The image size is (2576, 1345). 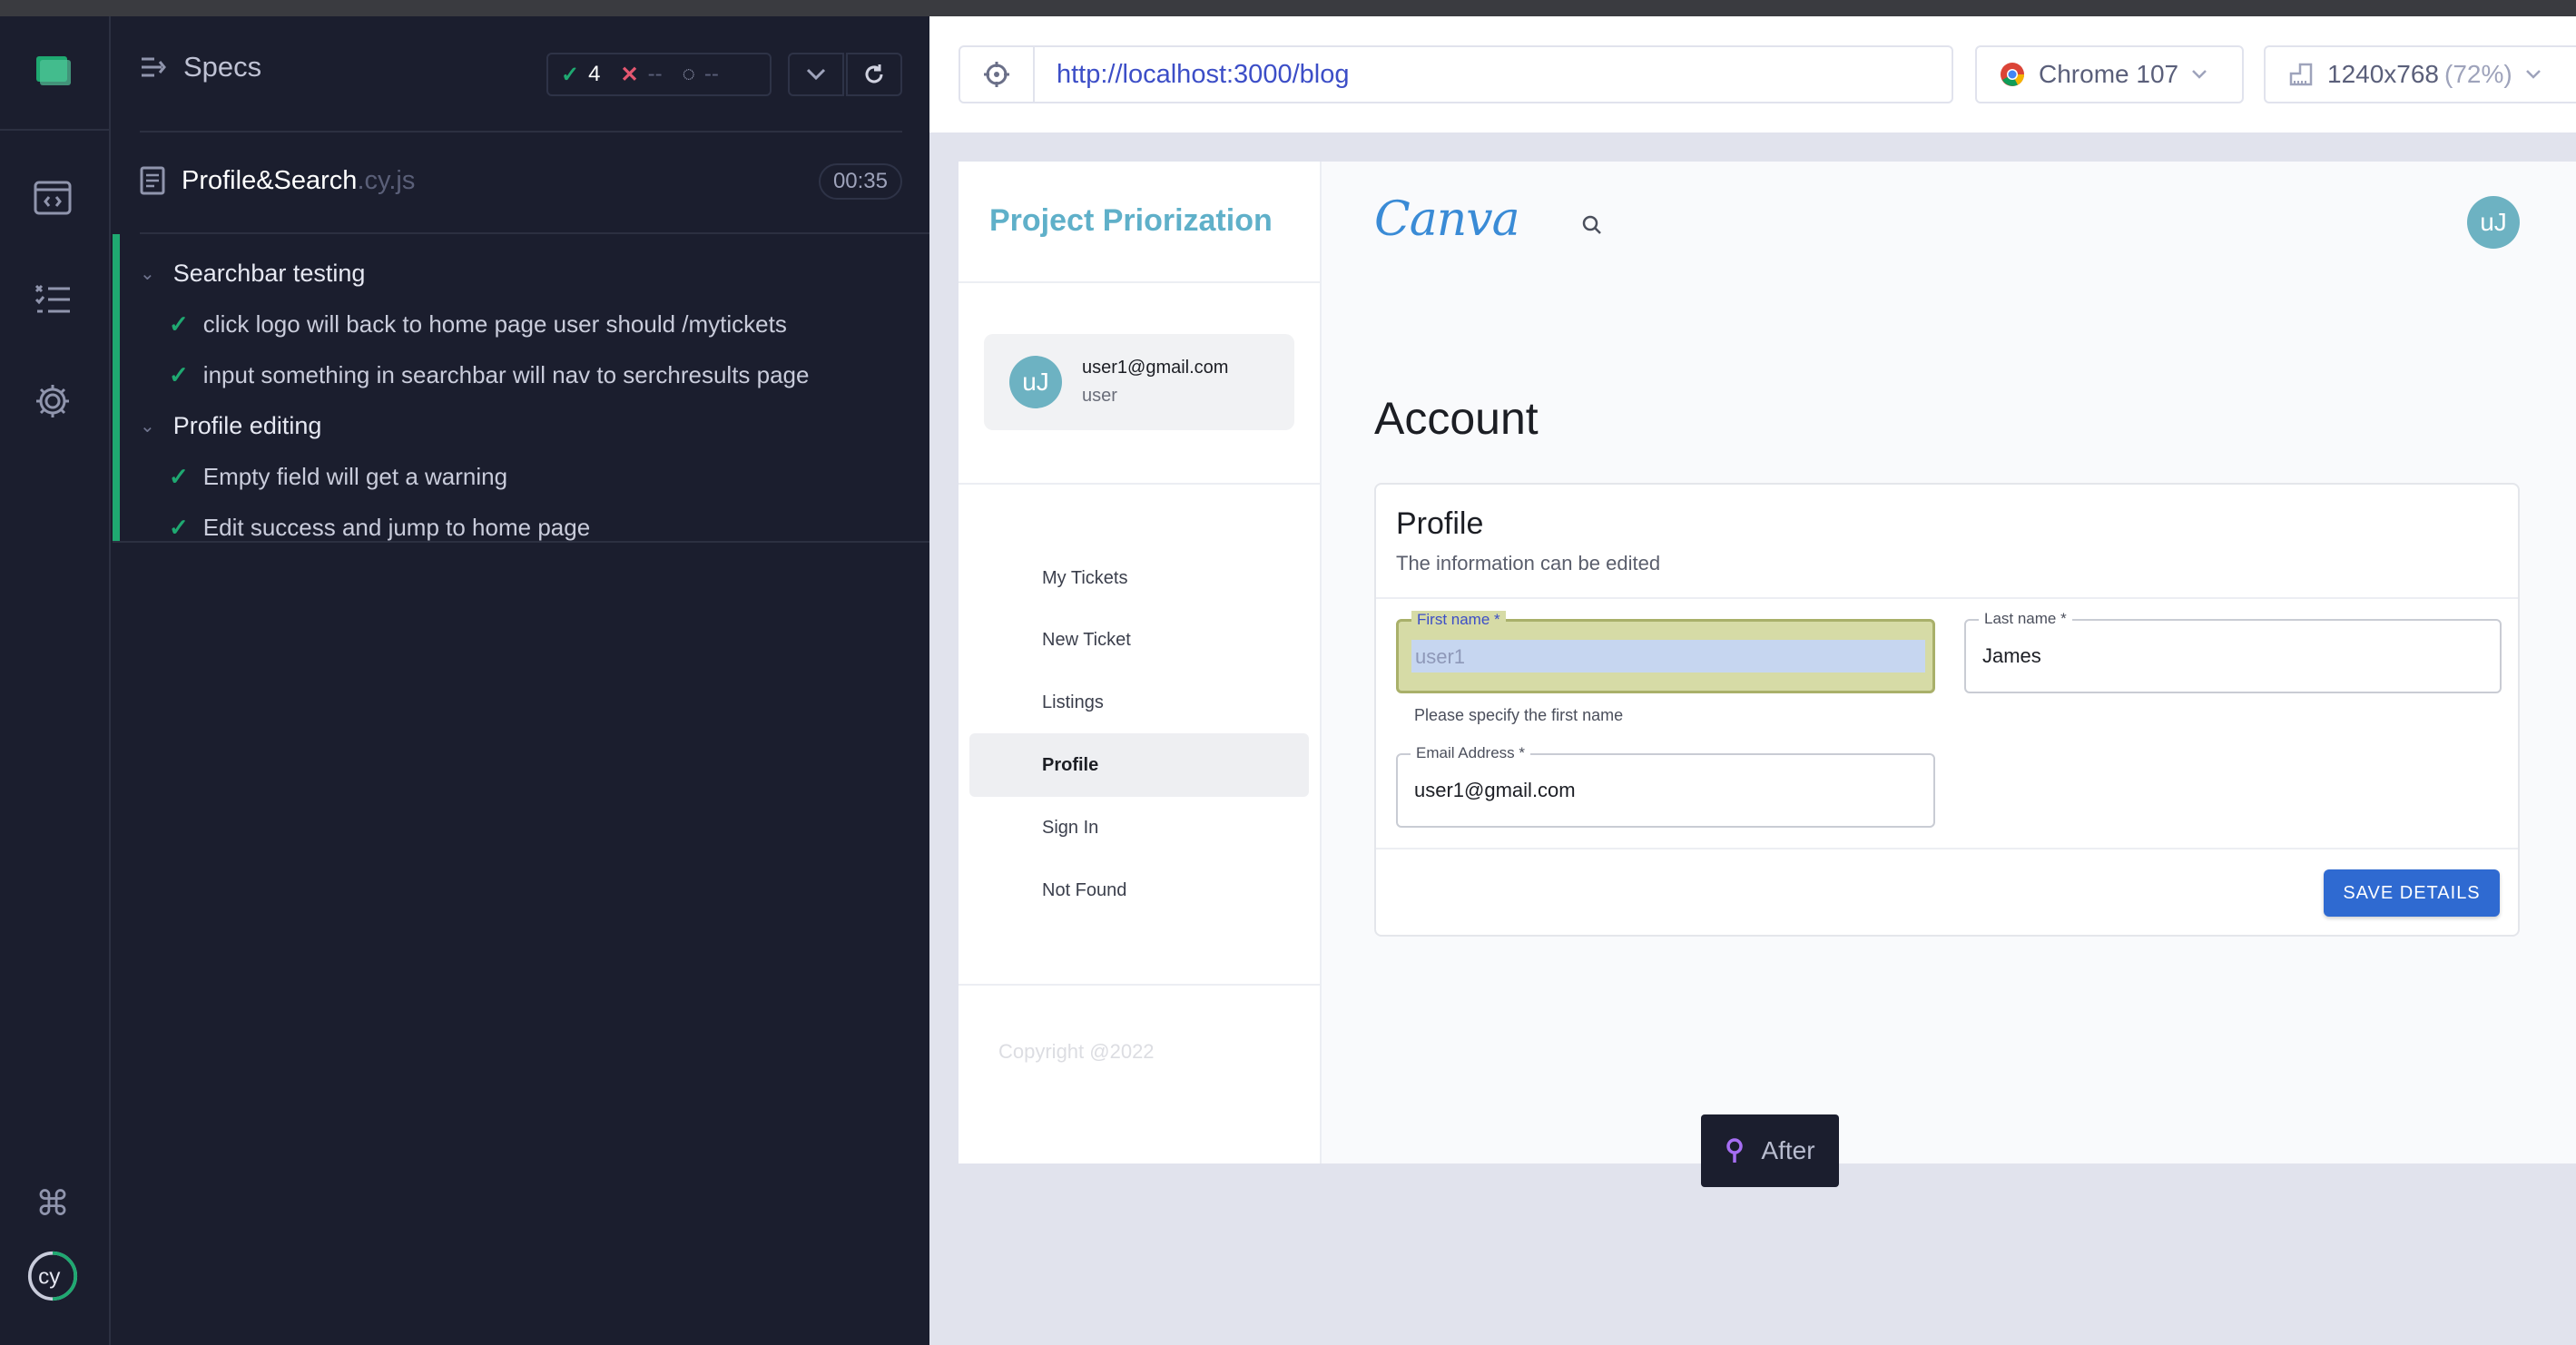 I want to click on collapse-all-button, so click(x=816, y=74).